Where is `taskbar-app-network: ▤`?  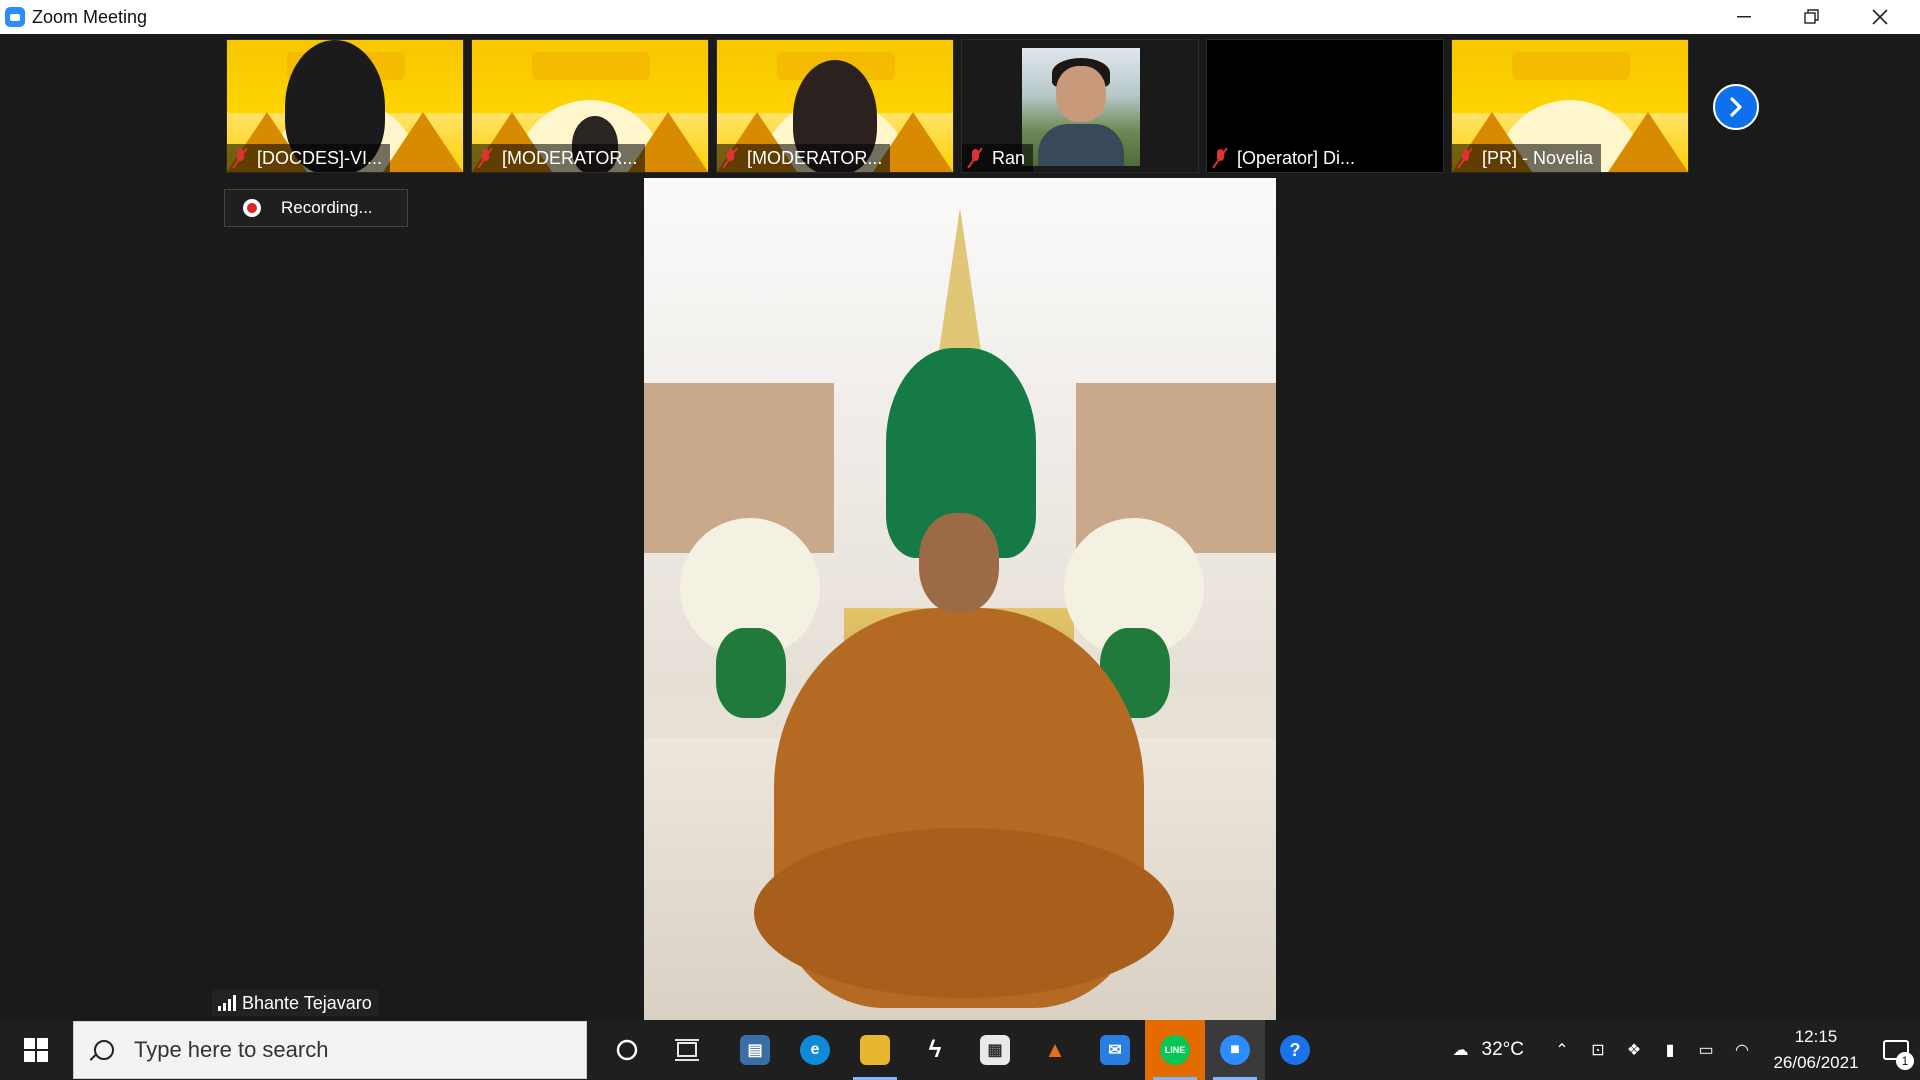
taskbar-app-network: ▤ is located at coordinates (755, 1050).